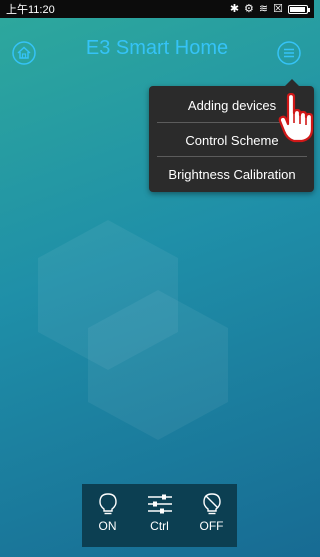 This screenshot has width=320, height=557. What do you see at coordinates (211, 515) in the screenshot?
I see `off-button: OFF` at bounding box center [211, 515].